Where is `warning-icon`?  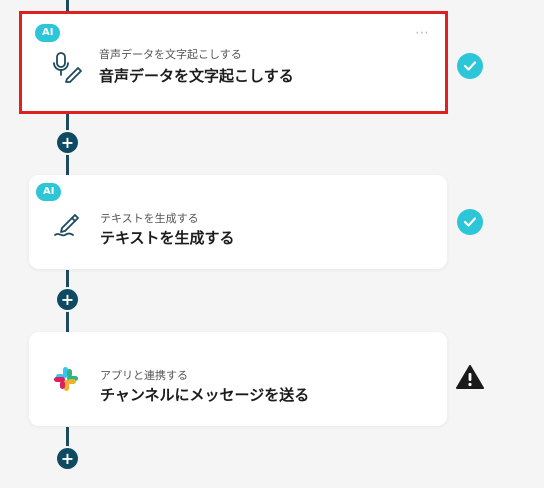
warning-icon is located at coordinates (470, 377).